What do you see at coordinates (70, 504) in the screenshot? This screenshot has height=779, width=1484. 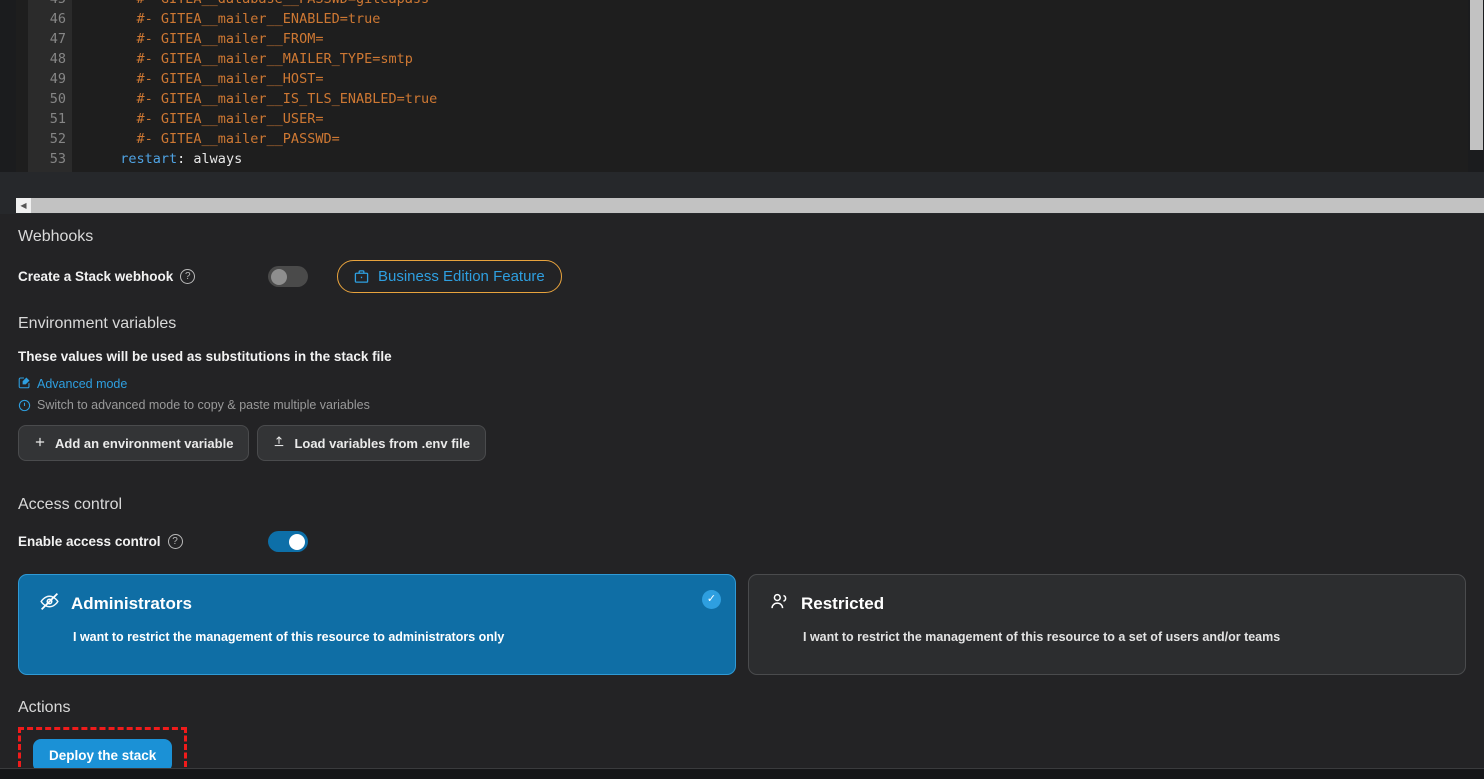 I see `access-control-section-title: Access control` at bounding box center [70, 504].